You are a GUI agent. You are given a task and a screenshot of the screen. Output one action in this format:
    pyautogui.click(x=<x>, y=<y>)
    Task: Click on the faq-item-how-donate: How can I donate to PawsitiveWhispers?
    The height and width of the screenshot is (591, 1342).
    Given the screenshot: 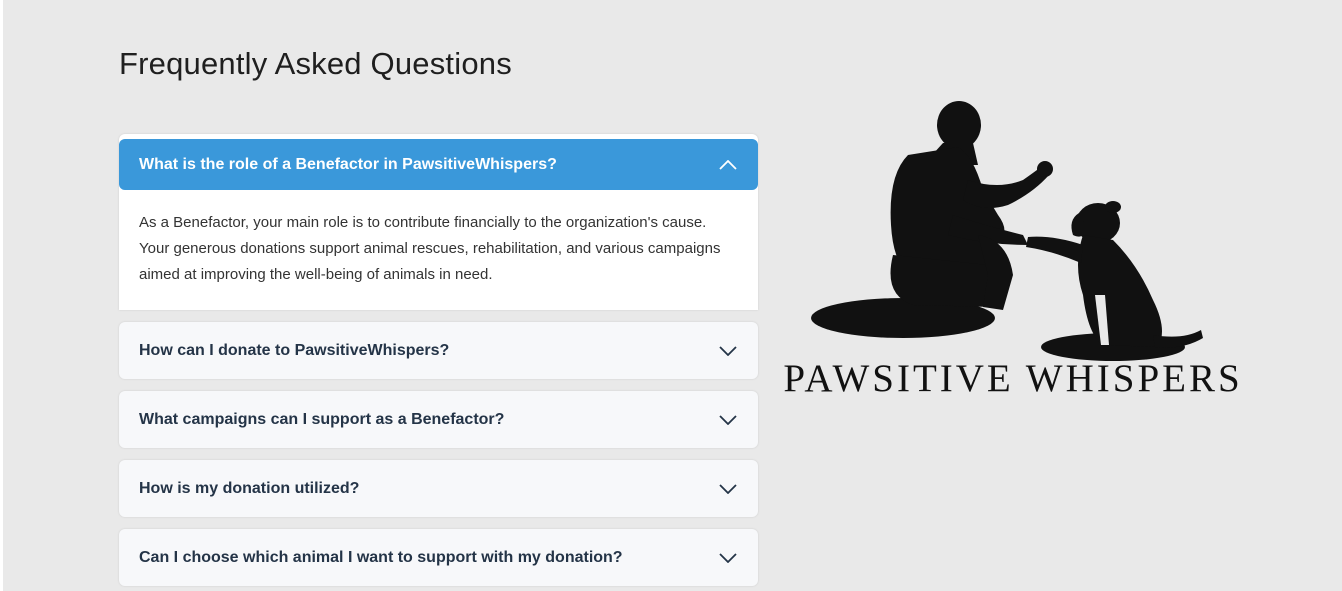 What is the action you would take?
    pyautogui.click(x=438, y=350)
    